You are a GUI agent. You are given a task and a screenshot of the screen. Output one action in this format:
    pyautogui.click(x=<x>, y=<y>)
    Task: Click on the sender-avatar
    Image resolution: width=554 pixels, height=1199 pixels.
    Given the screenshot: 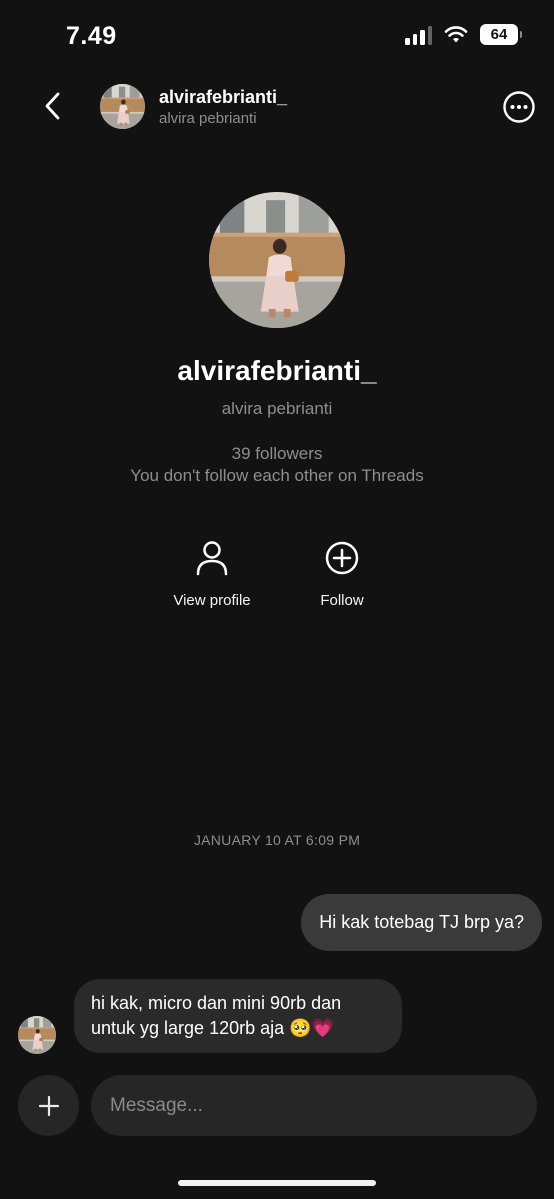 What is the action you would take?
    pyautogui.click(x=37, y=1035)
    